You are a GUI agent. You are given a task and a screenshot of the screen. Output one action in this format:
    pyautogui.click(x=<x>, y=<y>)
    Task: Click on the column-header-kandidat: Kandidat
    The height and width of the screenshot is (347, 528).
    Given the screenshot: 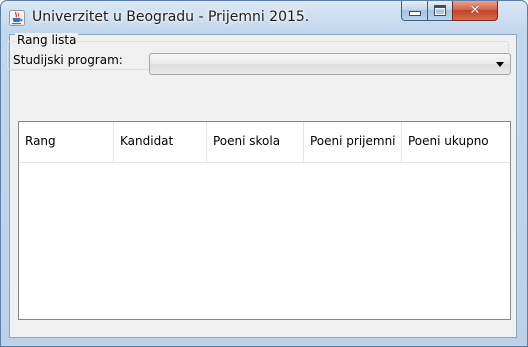 What is the action you would take?
    pyautogui.click(x=160, y=142)
    